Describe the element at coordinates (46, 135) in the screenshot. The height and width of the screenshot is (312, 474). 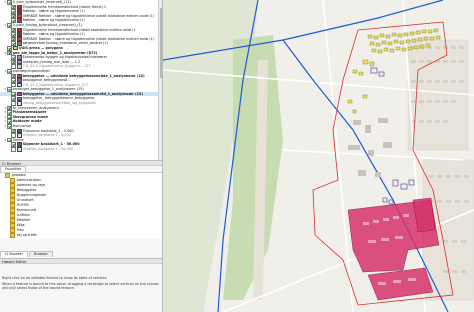
I see `layer-name: Ortofoto_kortdatas 1 - 5.000` at that location.